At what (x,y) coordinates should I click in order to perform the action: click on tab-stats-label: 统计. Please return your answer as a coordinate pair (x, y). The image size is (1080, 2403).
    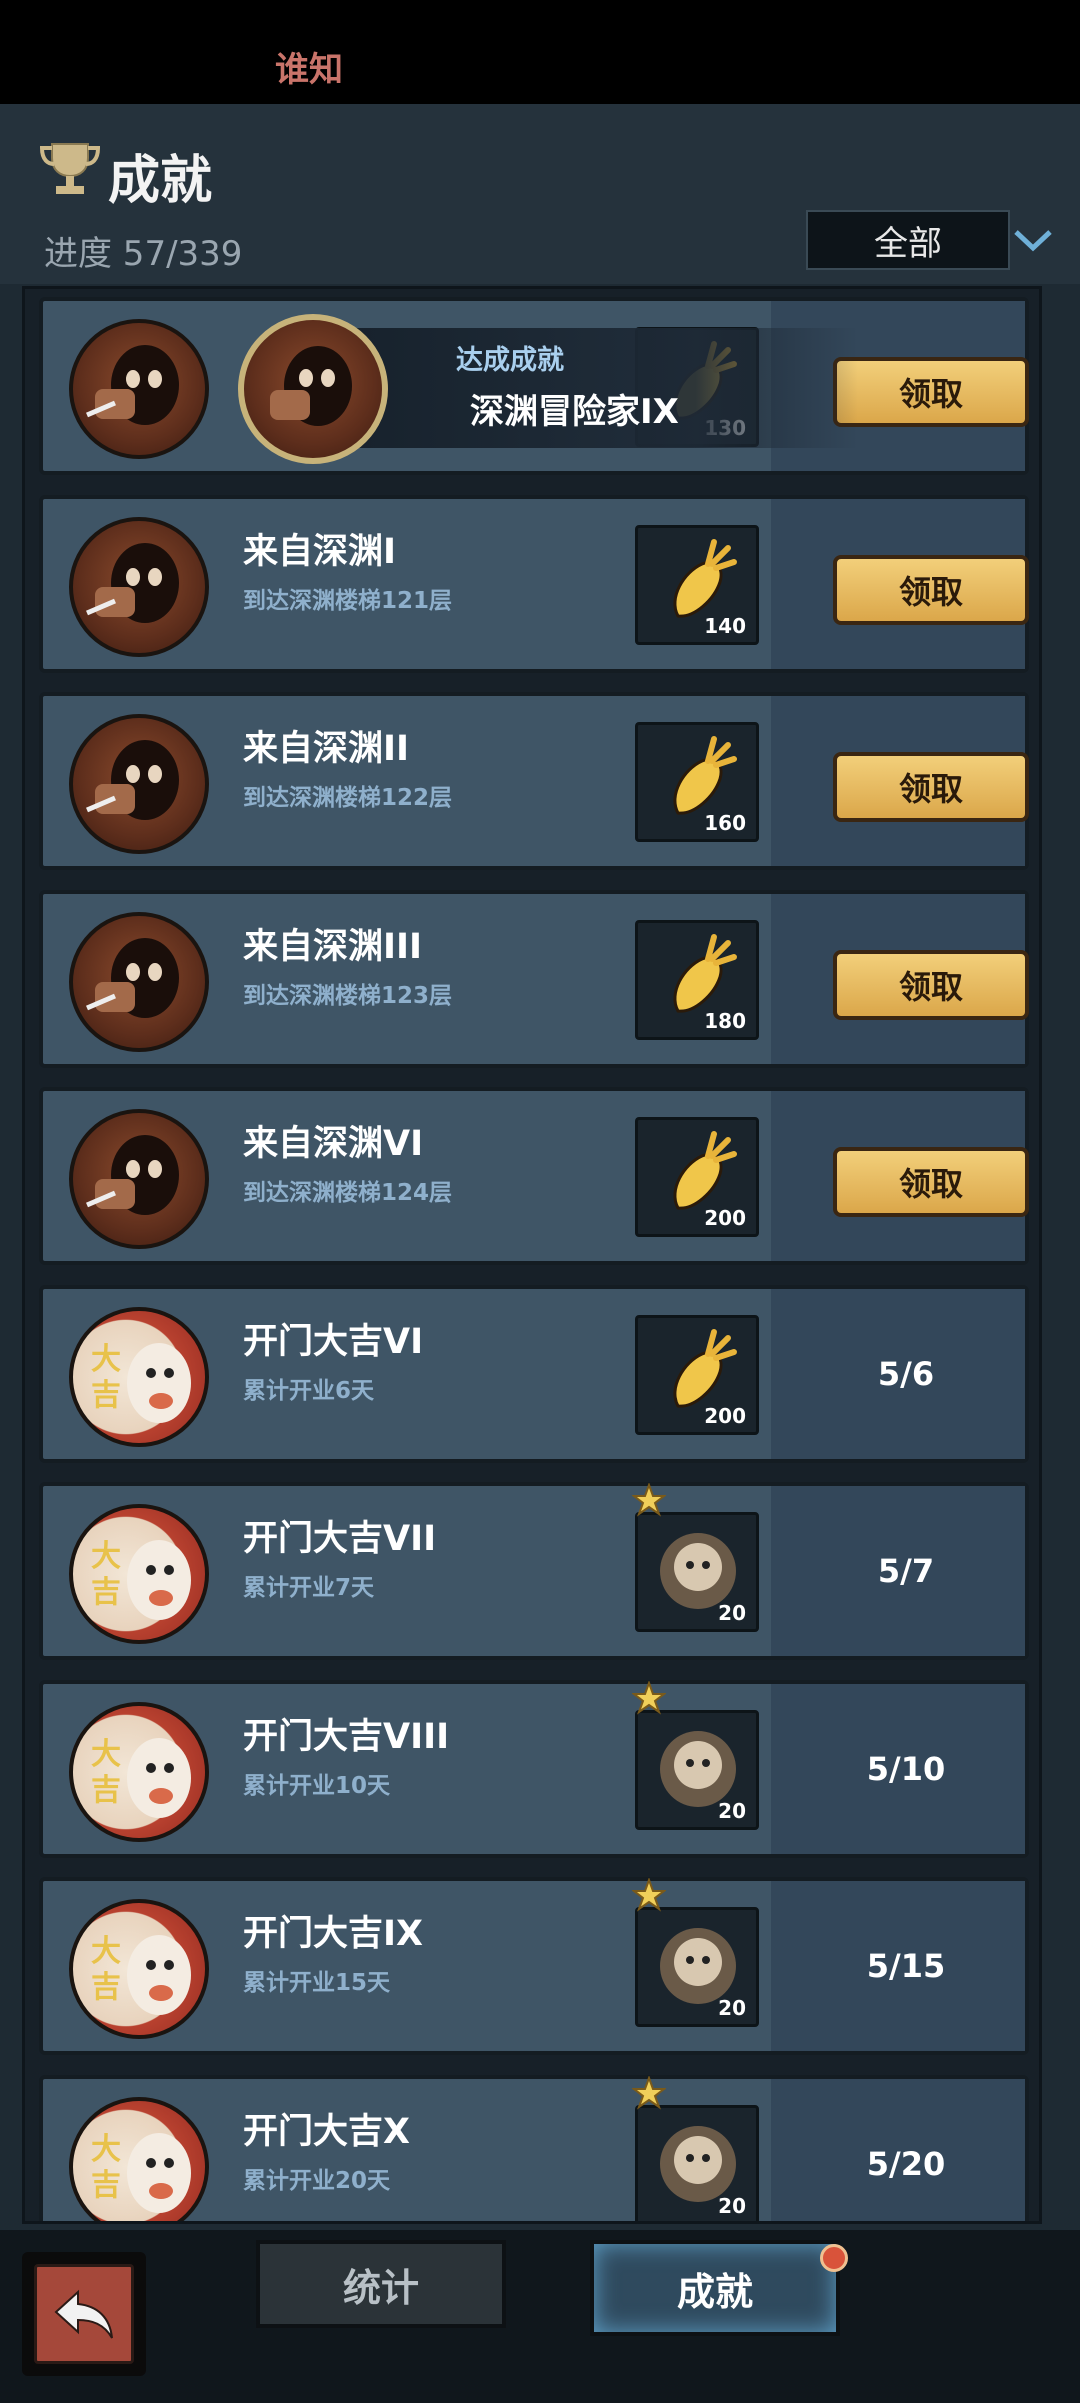
    Looking at the image, I should click on (380, 2287).